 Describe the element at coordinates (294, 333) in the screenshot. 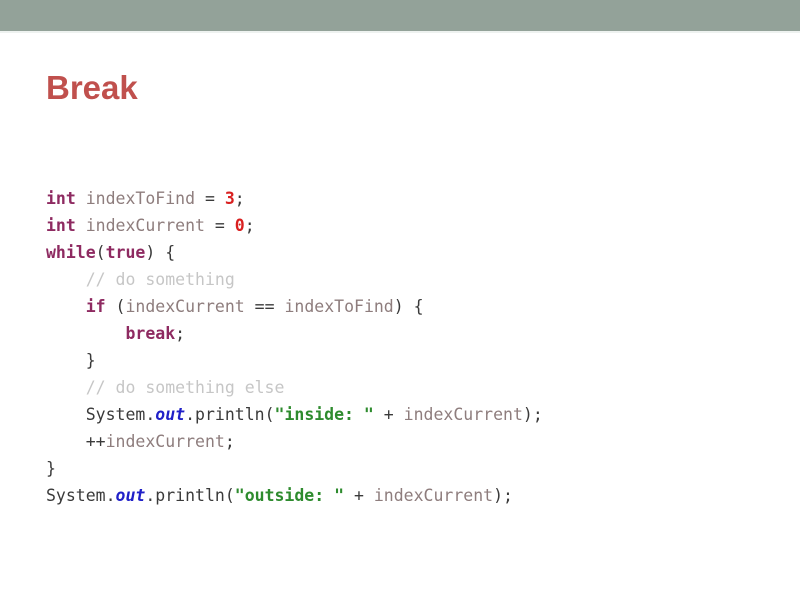

I see `code-line: break;` at that location.